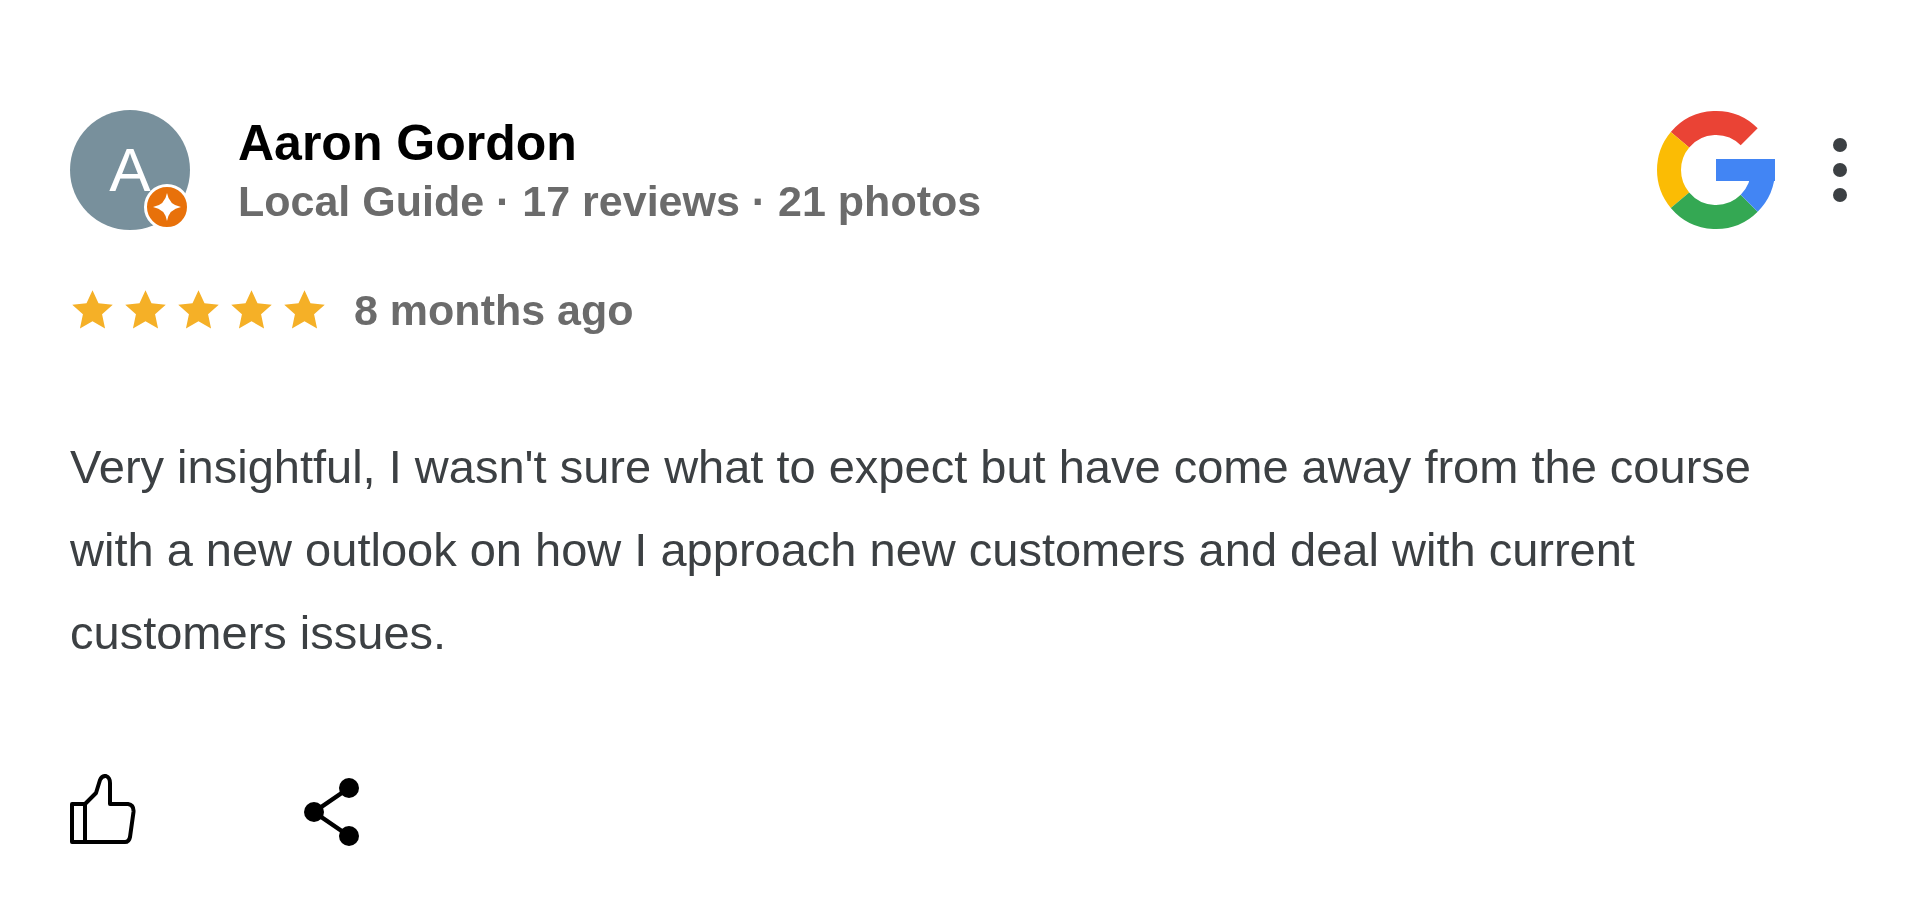  What do you see at coordinates (103, 809) in the screenshot?
I see `thumbs-up-icon` at bounding box center [103, 809].